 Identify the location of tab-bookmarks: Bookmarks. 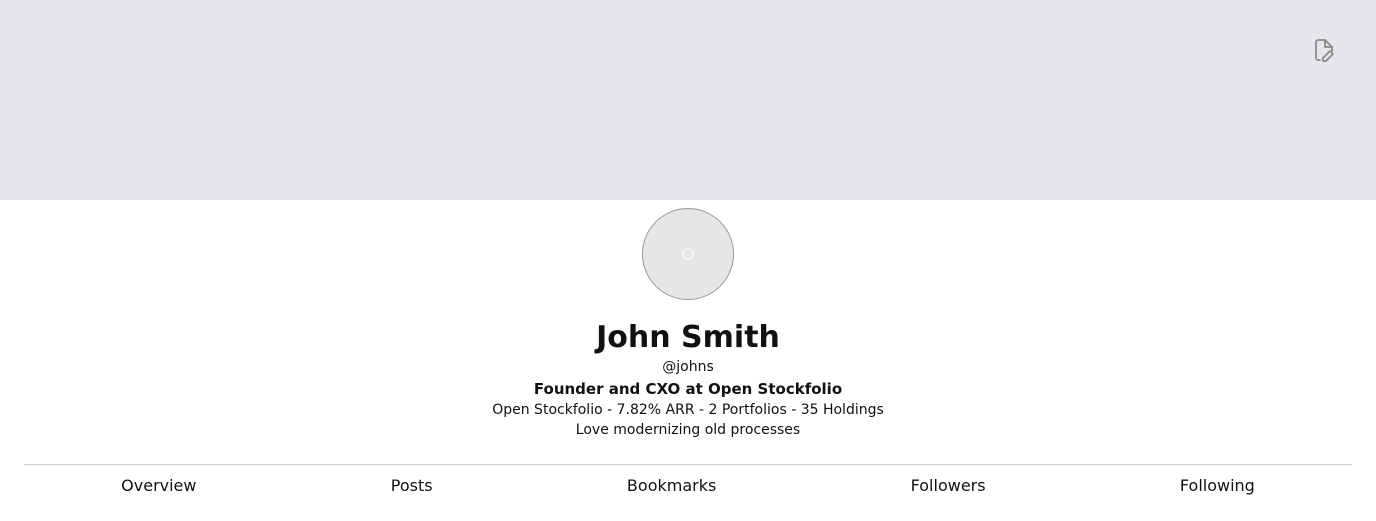
(671, 485).